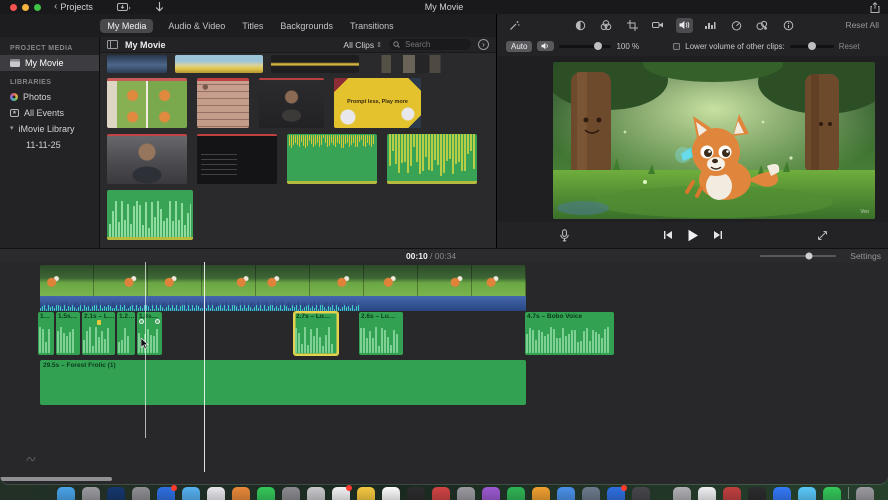  What do you see at coordinates (315, 64) in the screenshot?
I see `media-thumbnail-strip-gold` at bounding box center [315, 64].